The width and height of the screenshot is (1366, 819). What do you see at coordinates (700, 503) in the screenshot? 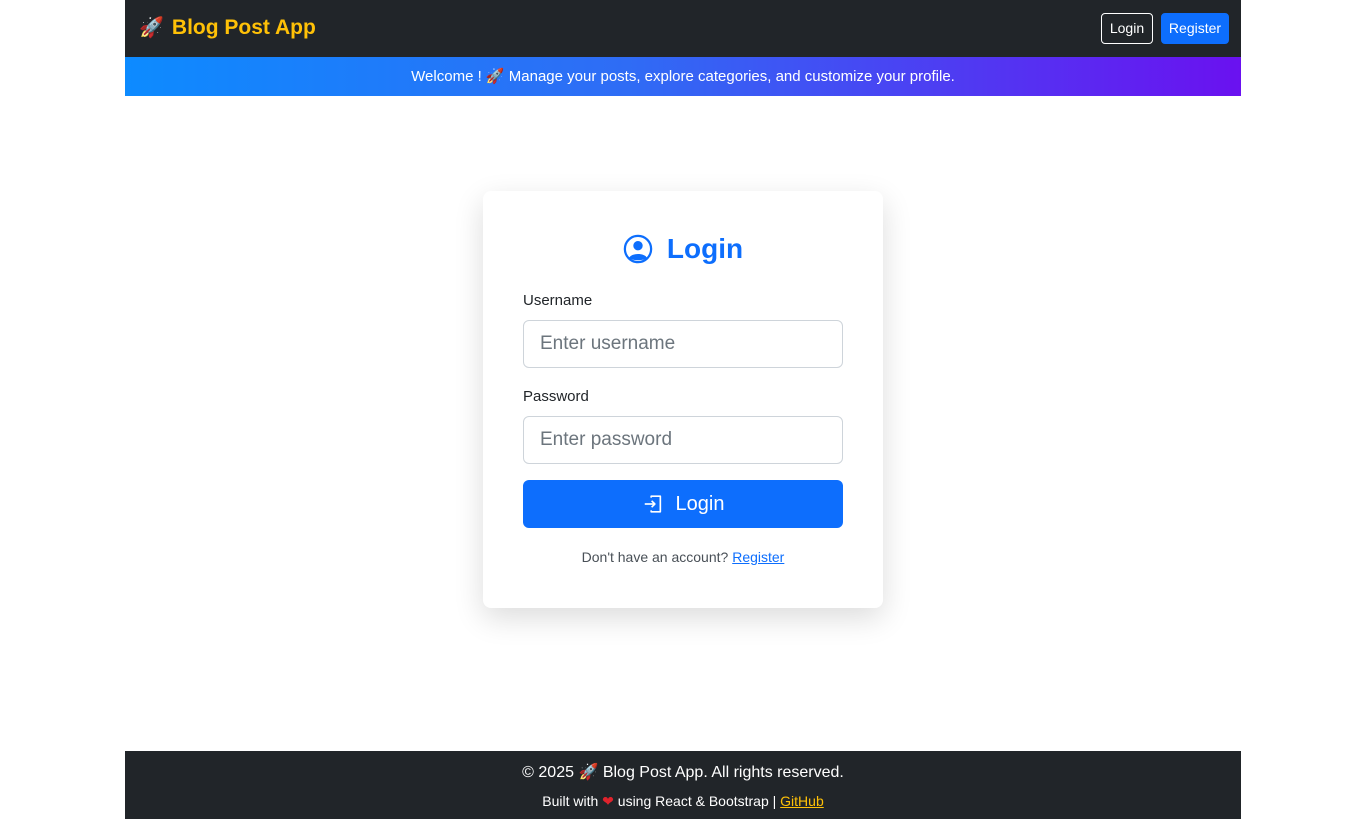
I see `login-submit-label: Login` at bounding box center [700, 503].